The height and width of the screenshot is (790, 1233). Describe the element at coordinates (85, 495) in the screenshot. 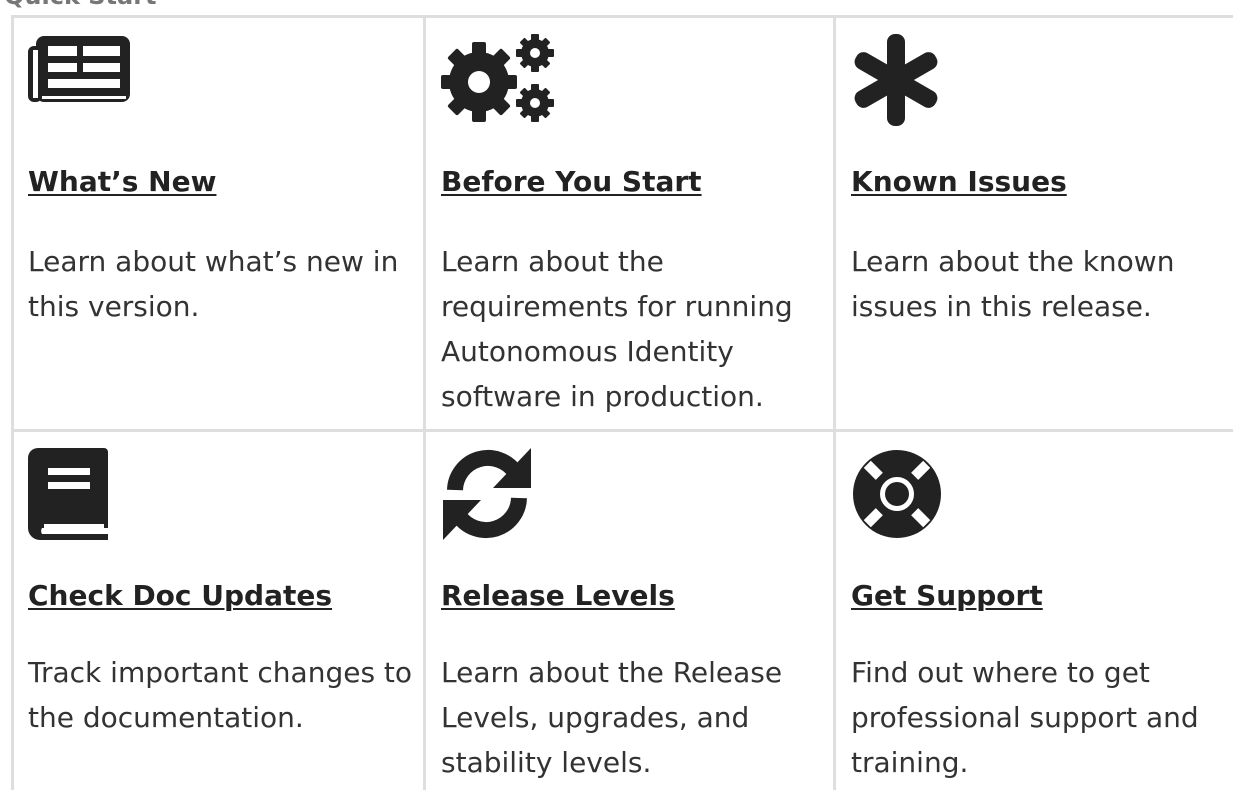

I see `book-icon` at that location.